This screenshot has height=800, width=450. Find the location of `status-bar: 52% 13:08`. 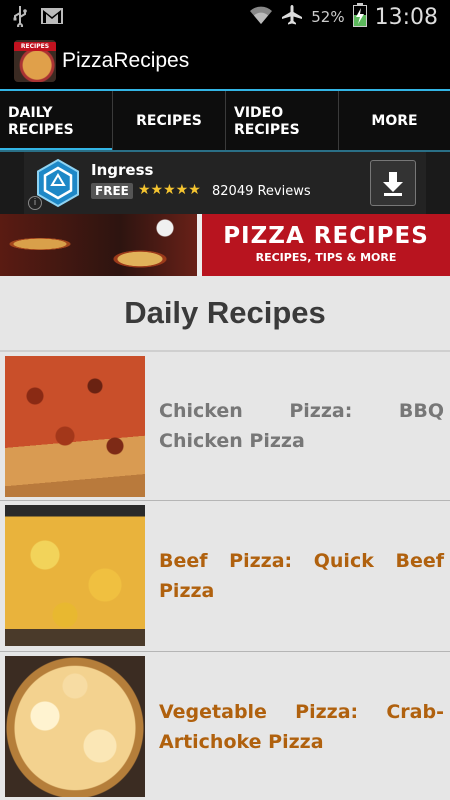

status-bar: 52% 13:08 is located at coordinates (225, 16).